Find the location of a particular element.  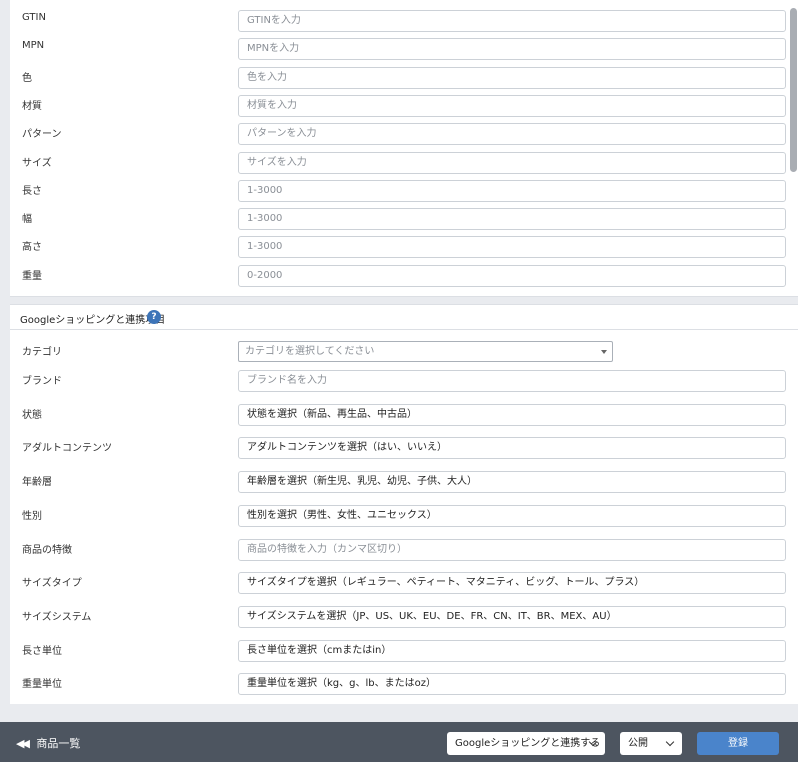

text-input: 商品の特徴を入力（カンマ区切り） is located at coordinates (512, 549).